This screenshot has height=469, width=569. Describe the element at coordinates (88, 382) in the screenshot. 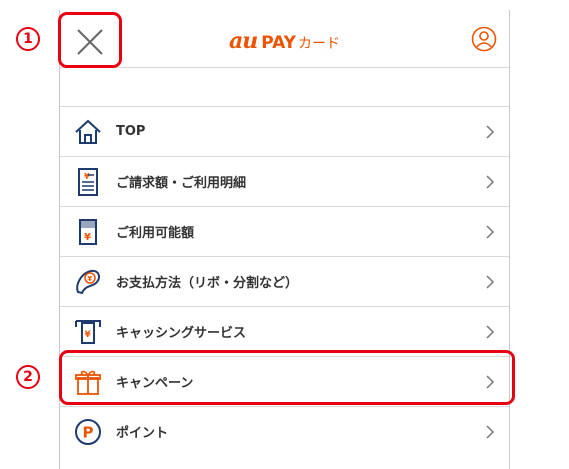

I see `gift-icon` at that location.